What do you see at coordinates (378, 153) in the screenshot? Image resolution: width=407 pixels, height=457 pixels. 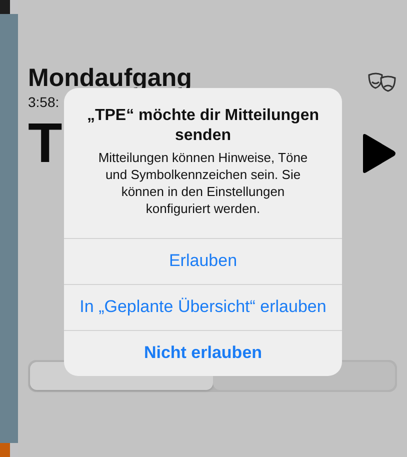 I see `play-icon` at bounding box center [378, 153].